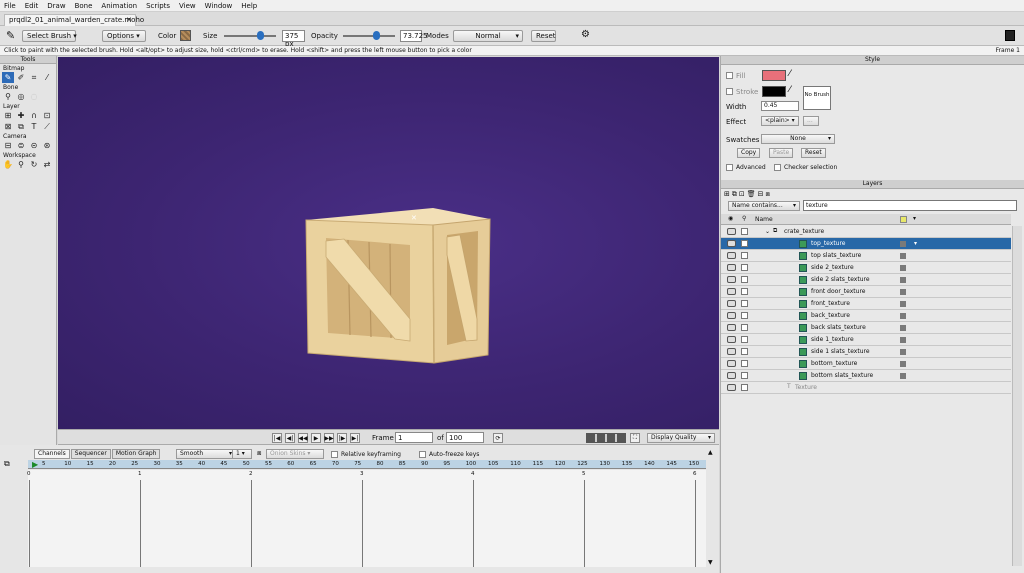 The width and height of the screenshot is (1024, 573). What do you see at coordinates (242, 454) in the screenshot?
I see `interpolation-number: 1 ▾` at bounding box center [242, 454].